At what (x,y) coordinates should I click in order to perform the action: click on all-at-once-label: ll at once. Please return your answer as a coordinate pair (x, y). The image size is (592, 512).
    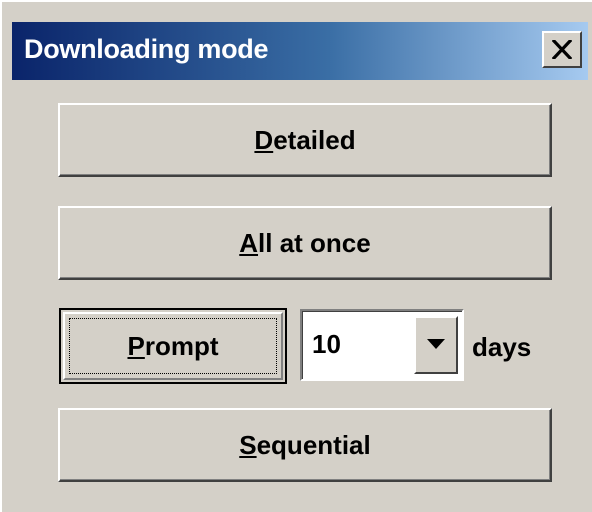
    Looking at the image, I should click on (314, 242).